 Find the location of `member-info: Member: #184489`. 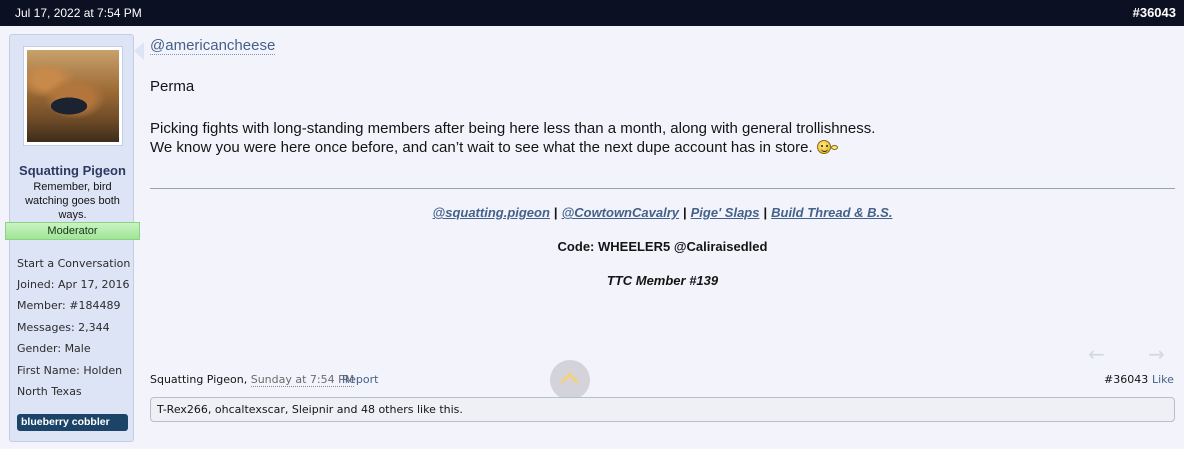

member-info: Member: #184489 is located at coordinates (69, 305).